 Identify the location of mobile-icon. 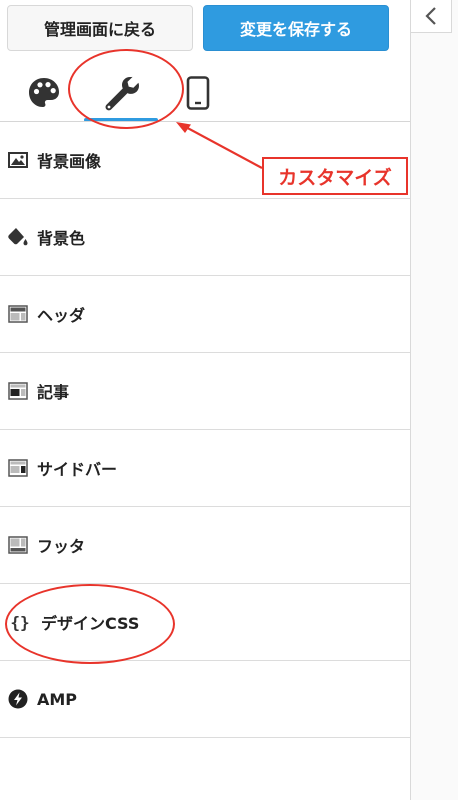
(198, 93).